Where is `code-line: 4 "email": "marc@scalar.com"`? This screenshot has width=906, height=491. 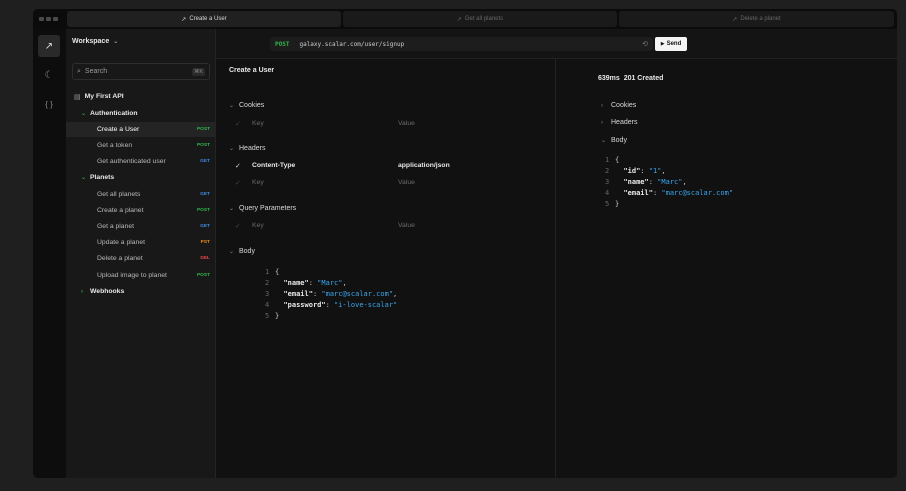 code-line: 4 "email": "marc@scalar.com" is located at coordinates (669, 193).